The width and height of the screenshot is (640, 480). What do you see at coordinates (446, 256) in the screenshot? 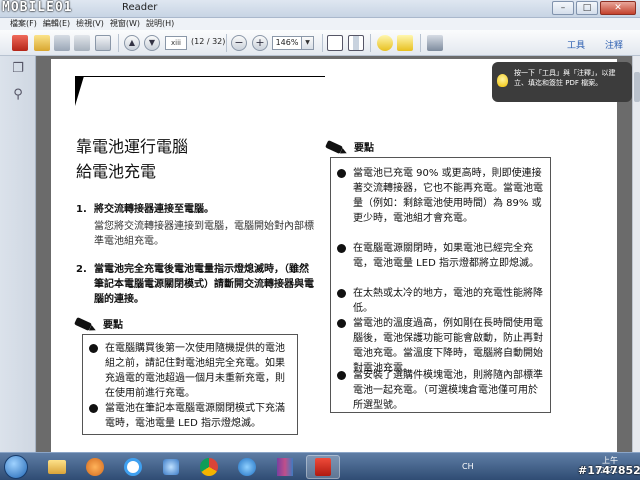
I see `bullet-text: 在電腦電源關閉時，如果電池已經完全充電，電池電量 LED 指示燈都將立即熄滅。` at bounding box center [446, 256].